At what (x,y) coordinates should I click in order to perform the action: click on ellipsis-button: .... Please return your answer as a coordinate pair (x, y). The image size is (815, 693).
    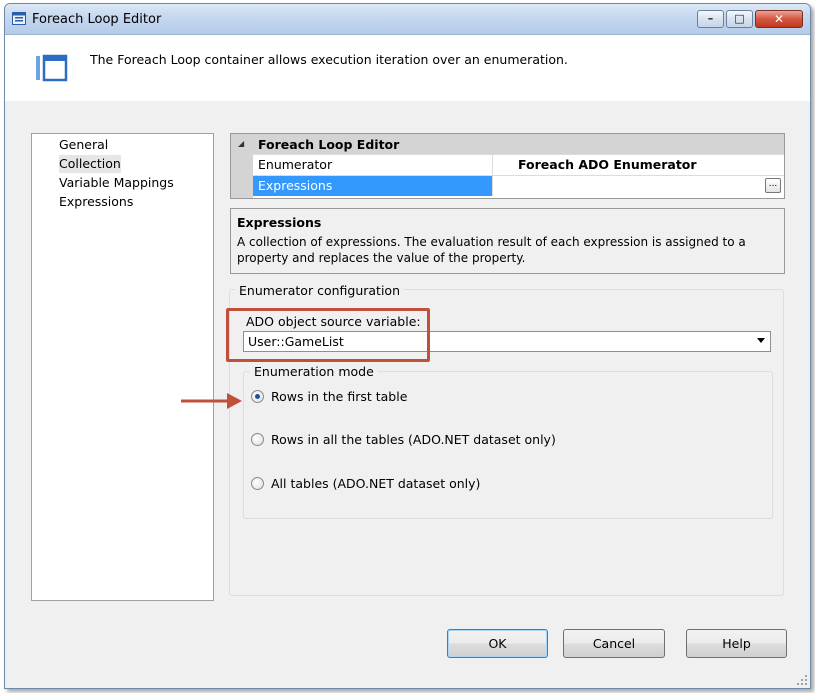
    Looking at the image, I should click on (773, 185).